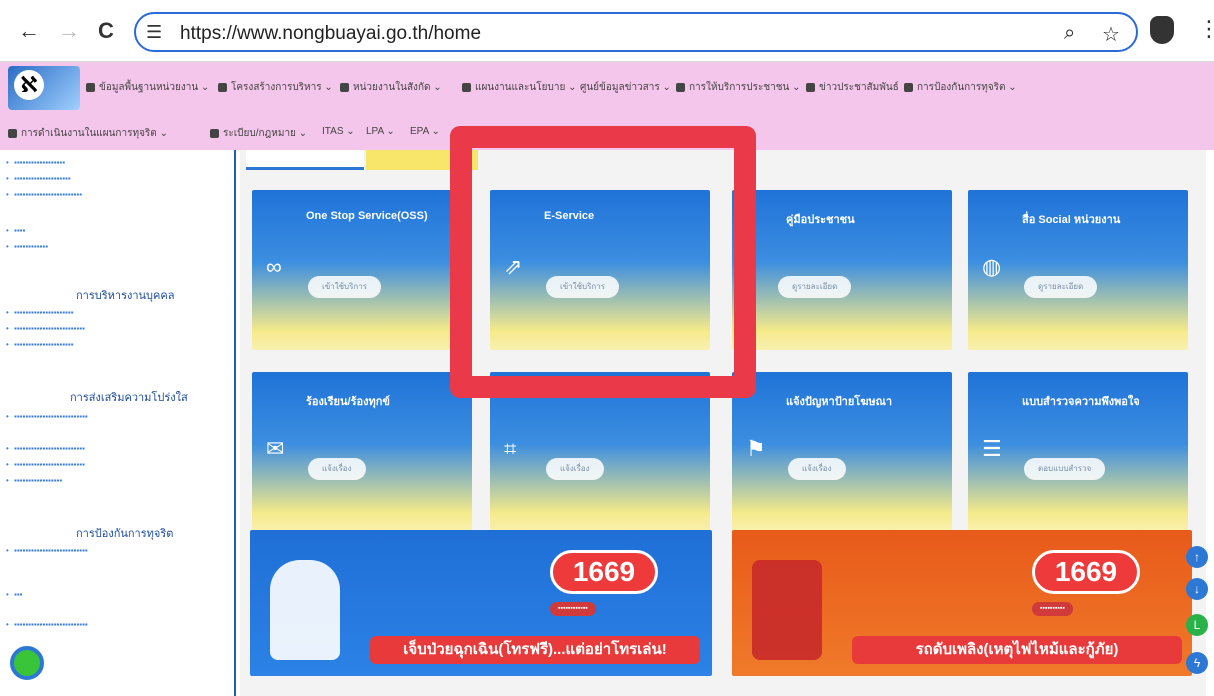 The width and height of the screenshot is (1214, 696). Describe the element at coordinates (992, 448) in the screenshot. I see `list-icon: ☰` at that location.